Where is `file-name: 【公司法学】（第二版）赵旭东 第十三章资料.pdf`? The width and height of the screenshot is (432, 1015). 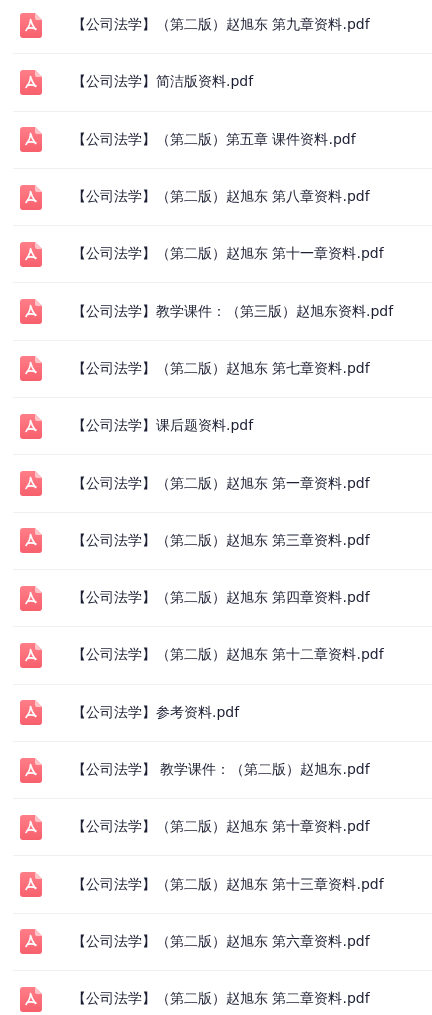 file-name: 【公司法学】（第二版）赵旭东 第十三章资料.pdf is located at coordinates (228, 884).